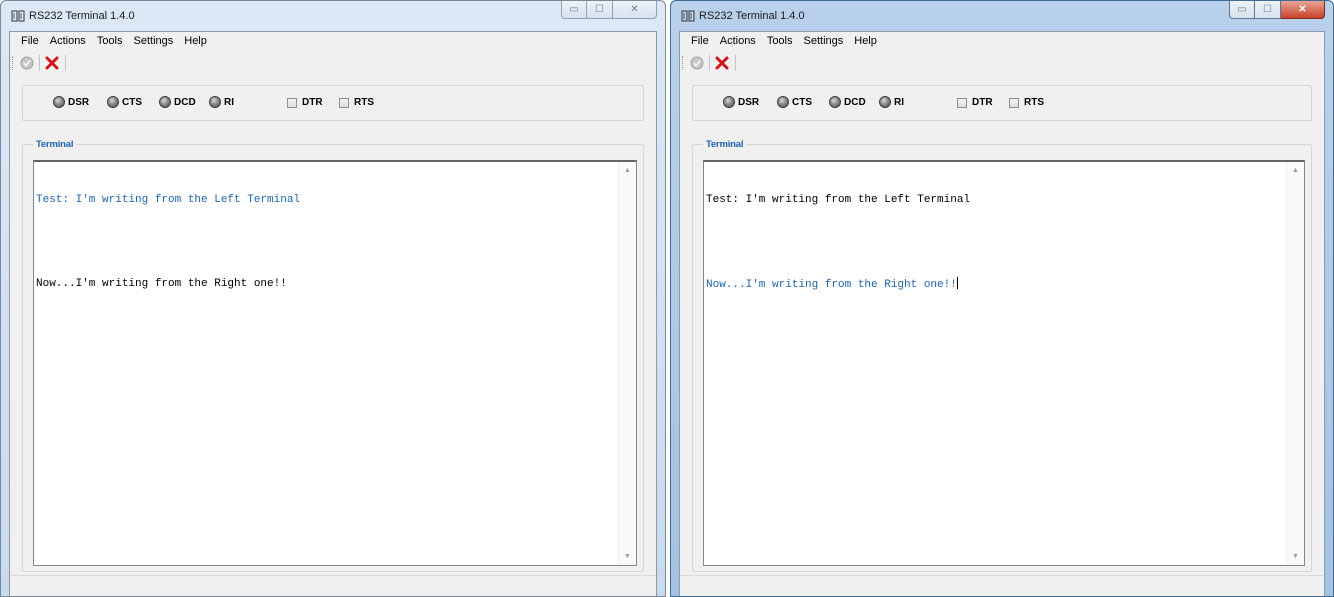 Image resolution: width=1334 pixels, height=597 pixels. What do you see at coordinates (168, 200) in the screenshot?
I see `terminal-line: Test: I'm writing from the Left Terminal` at bounding box center [168, 200].